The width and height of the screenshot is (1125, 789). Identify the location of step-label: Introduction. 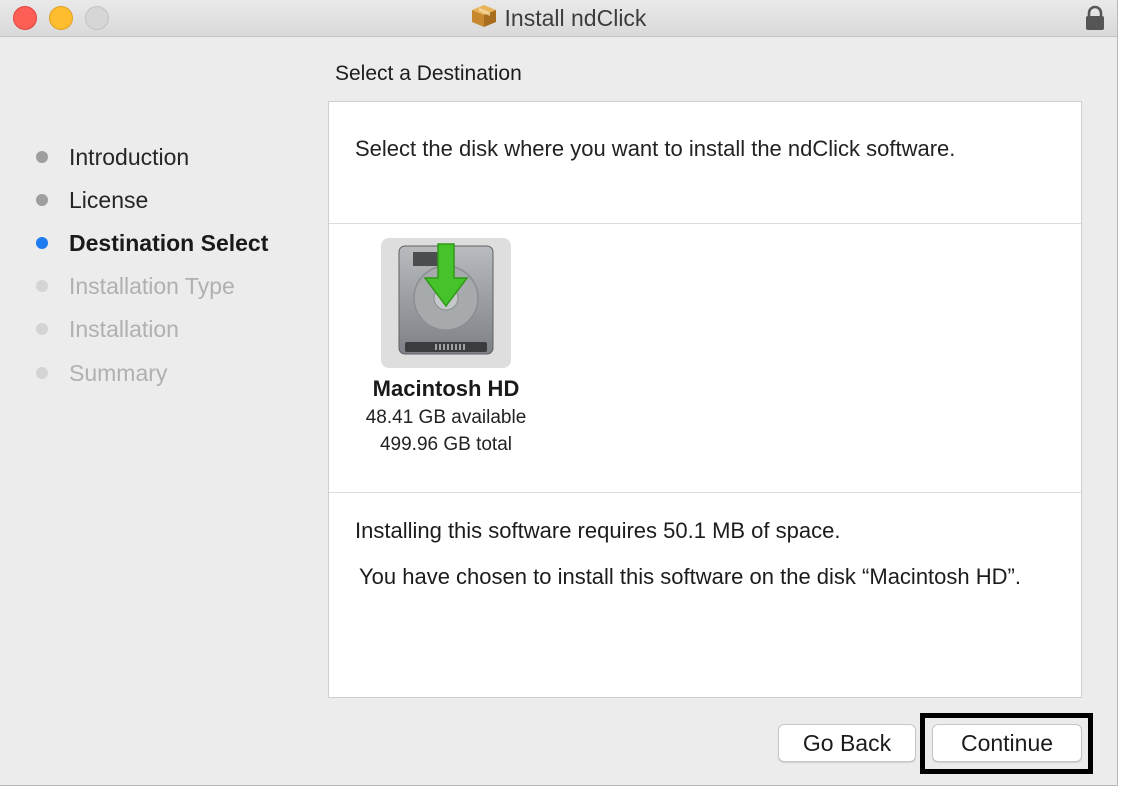
(129, 156).